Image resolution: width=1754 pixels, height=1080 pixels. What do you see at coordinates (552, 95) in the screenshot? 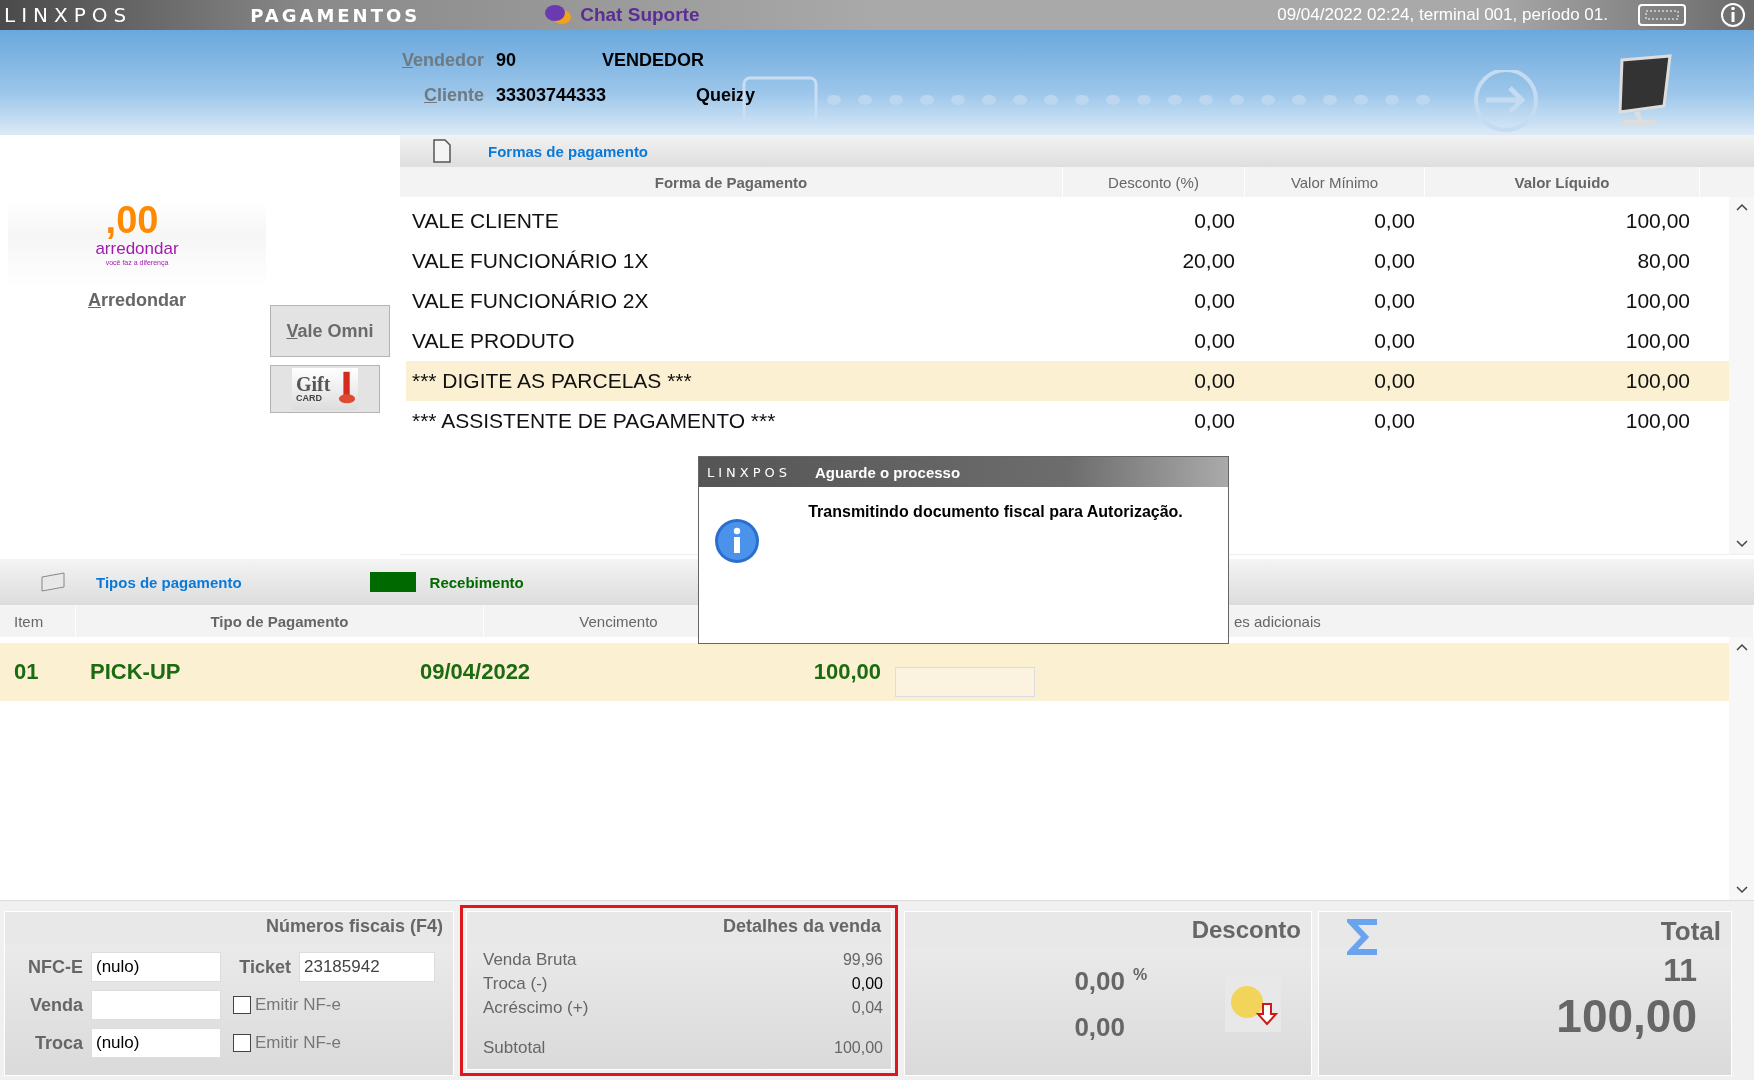
I see `cliente-code: 33303744333` at bounding box center [552, 95].